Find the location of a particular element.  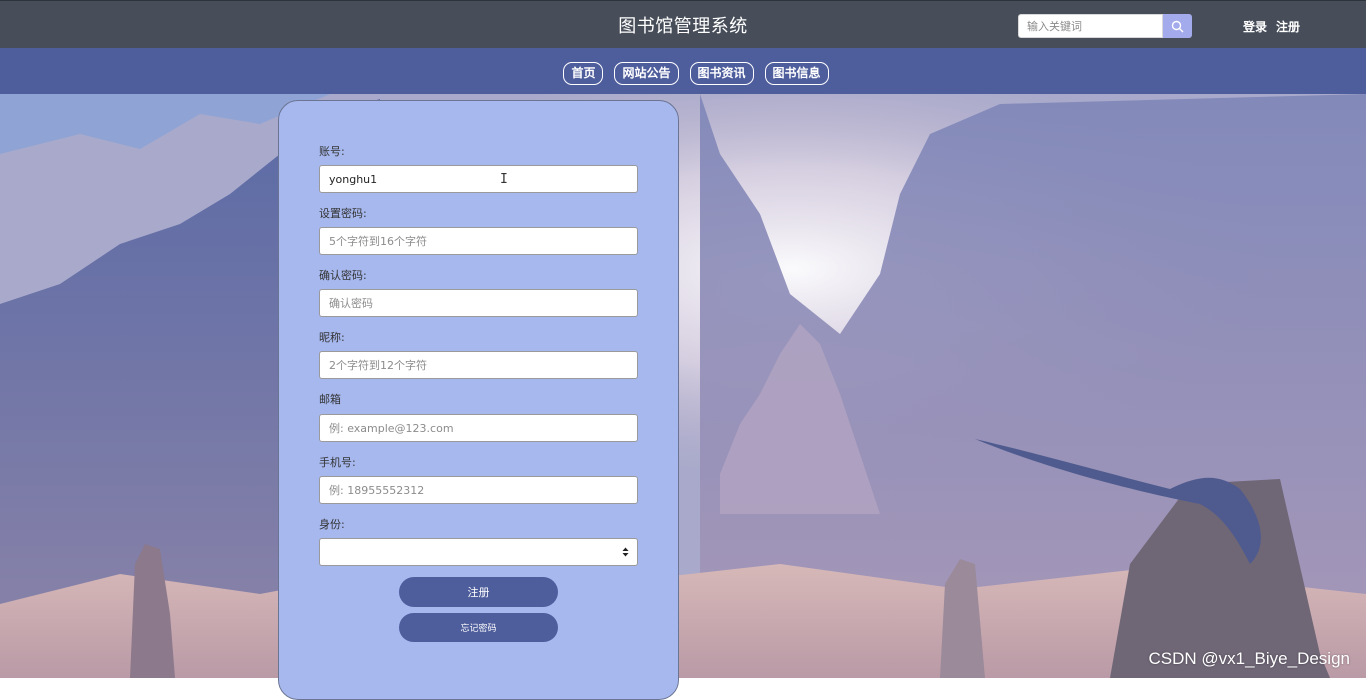

forgot-password-button: 忘记密码 is located at coordinates (478, 627).